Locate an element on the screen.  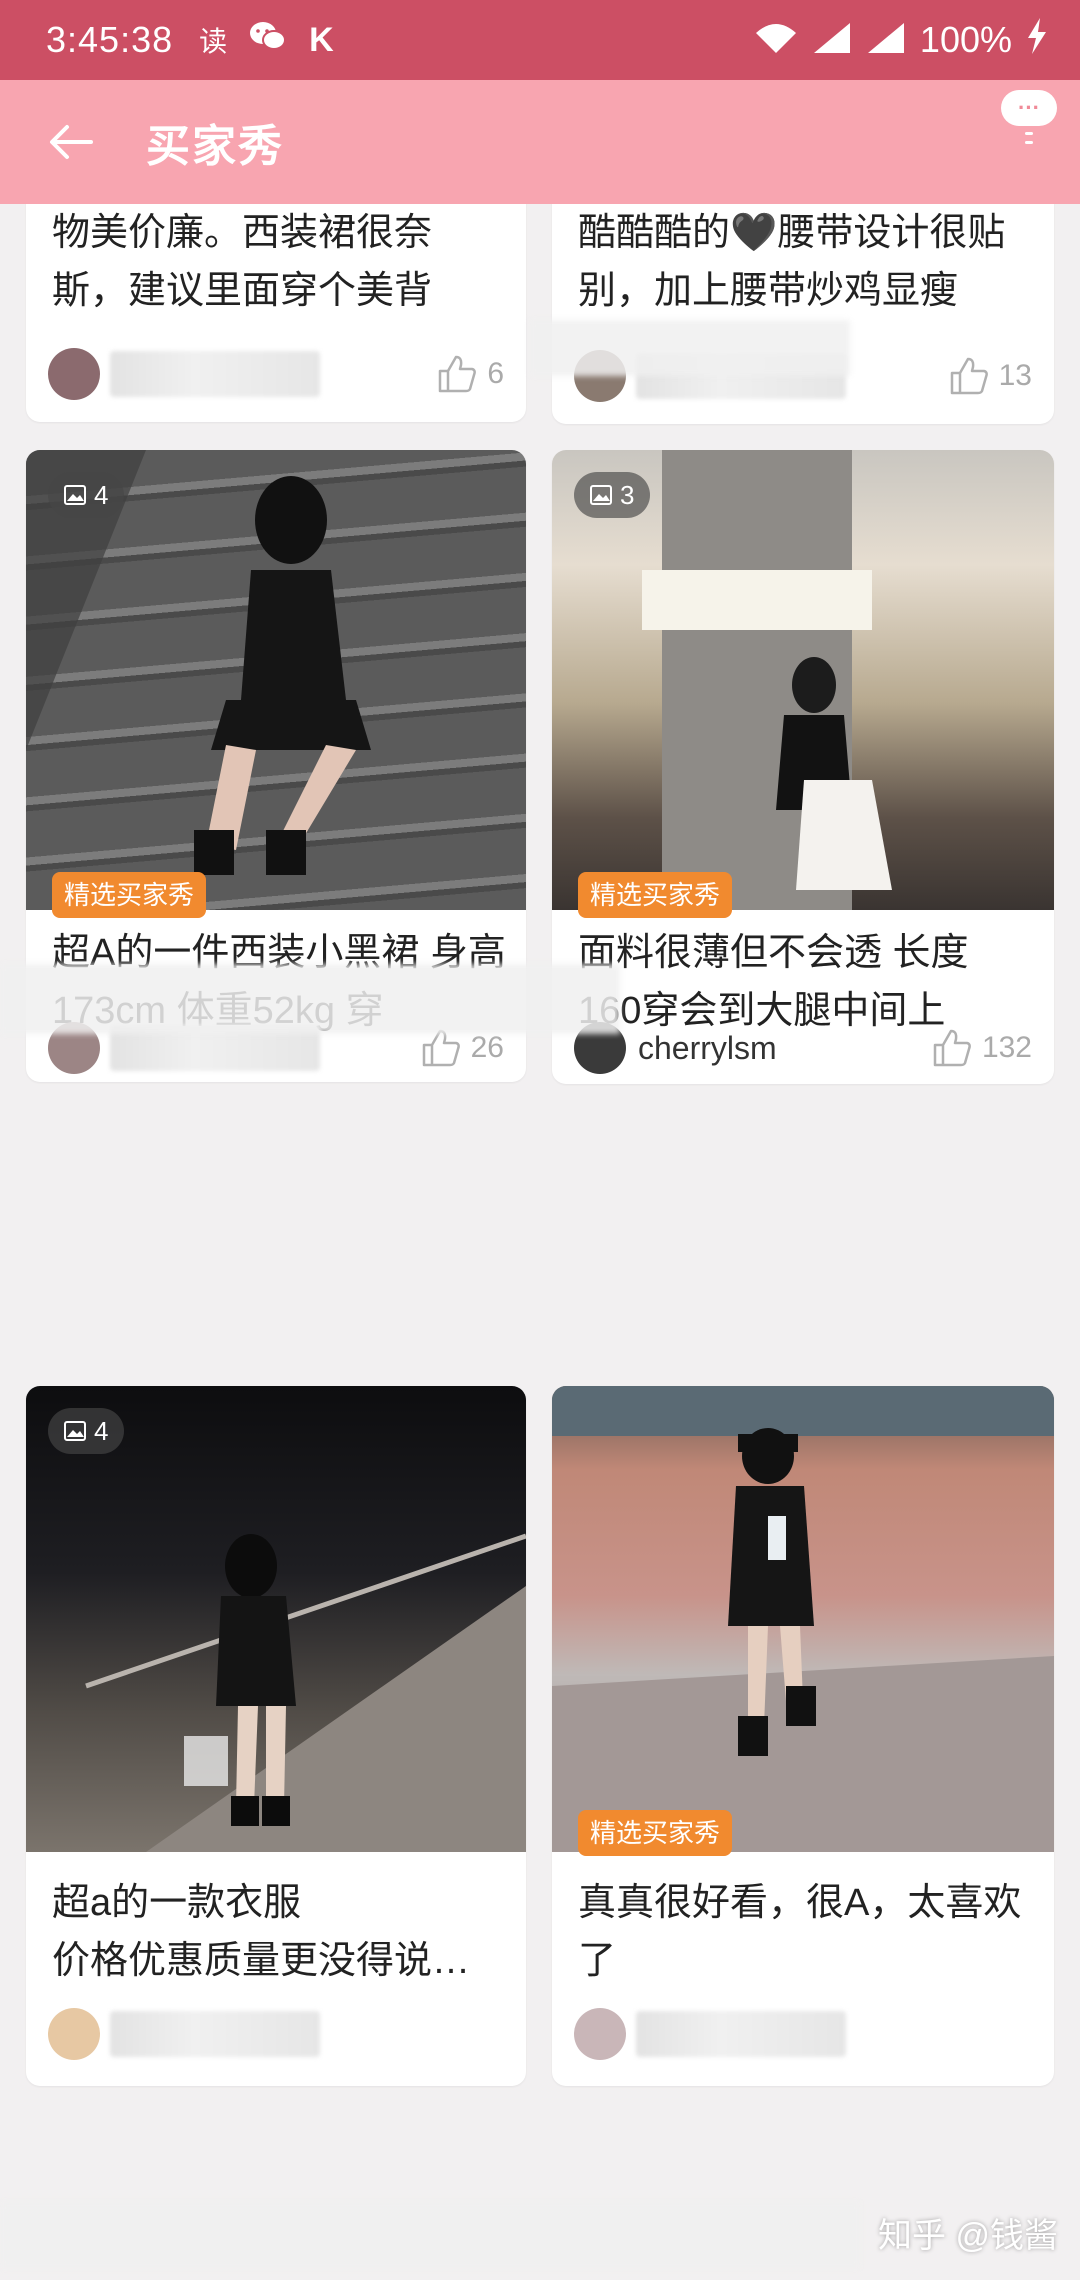
photo-count-badge: 3 is located at coordinates (612, 495).